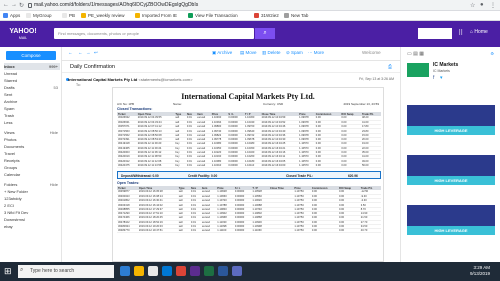 The height and width of the screenshot is (281, 500). I want to click on sidebar-item: Inbox 999+, so click(32, 66).